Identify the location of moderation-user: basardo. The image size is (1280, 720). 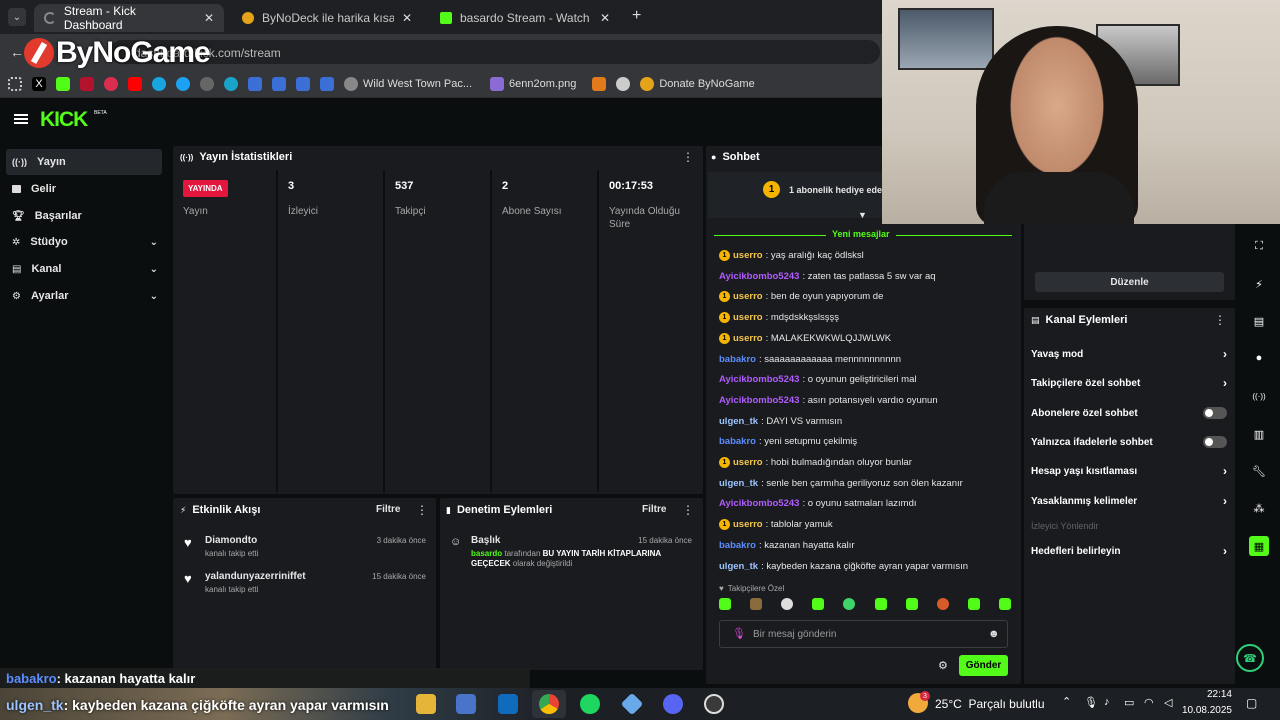
(486, 553).